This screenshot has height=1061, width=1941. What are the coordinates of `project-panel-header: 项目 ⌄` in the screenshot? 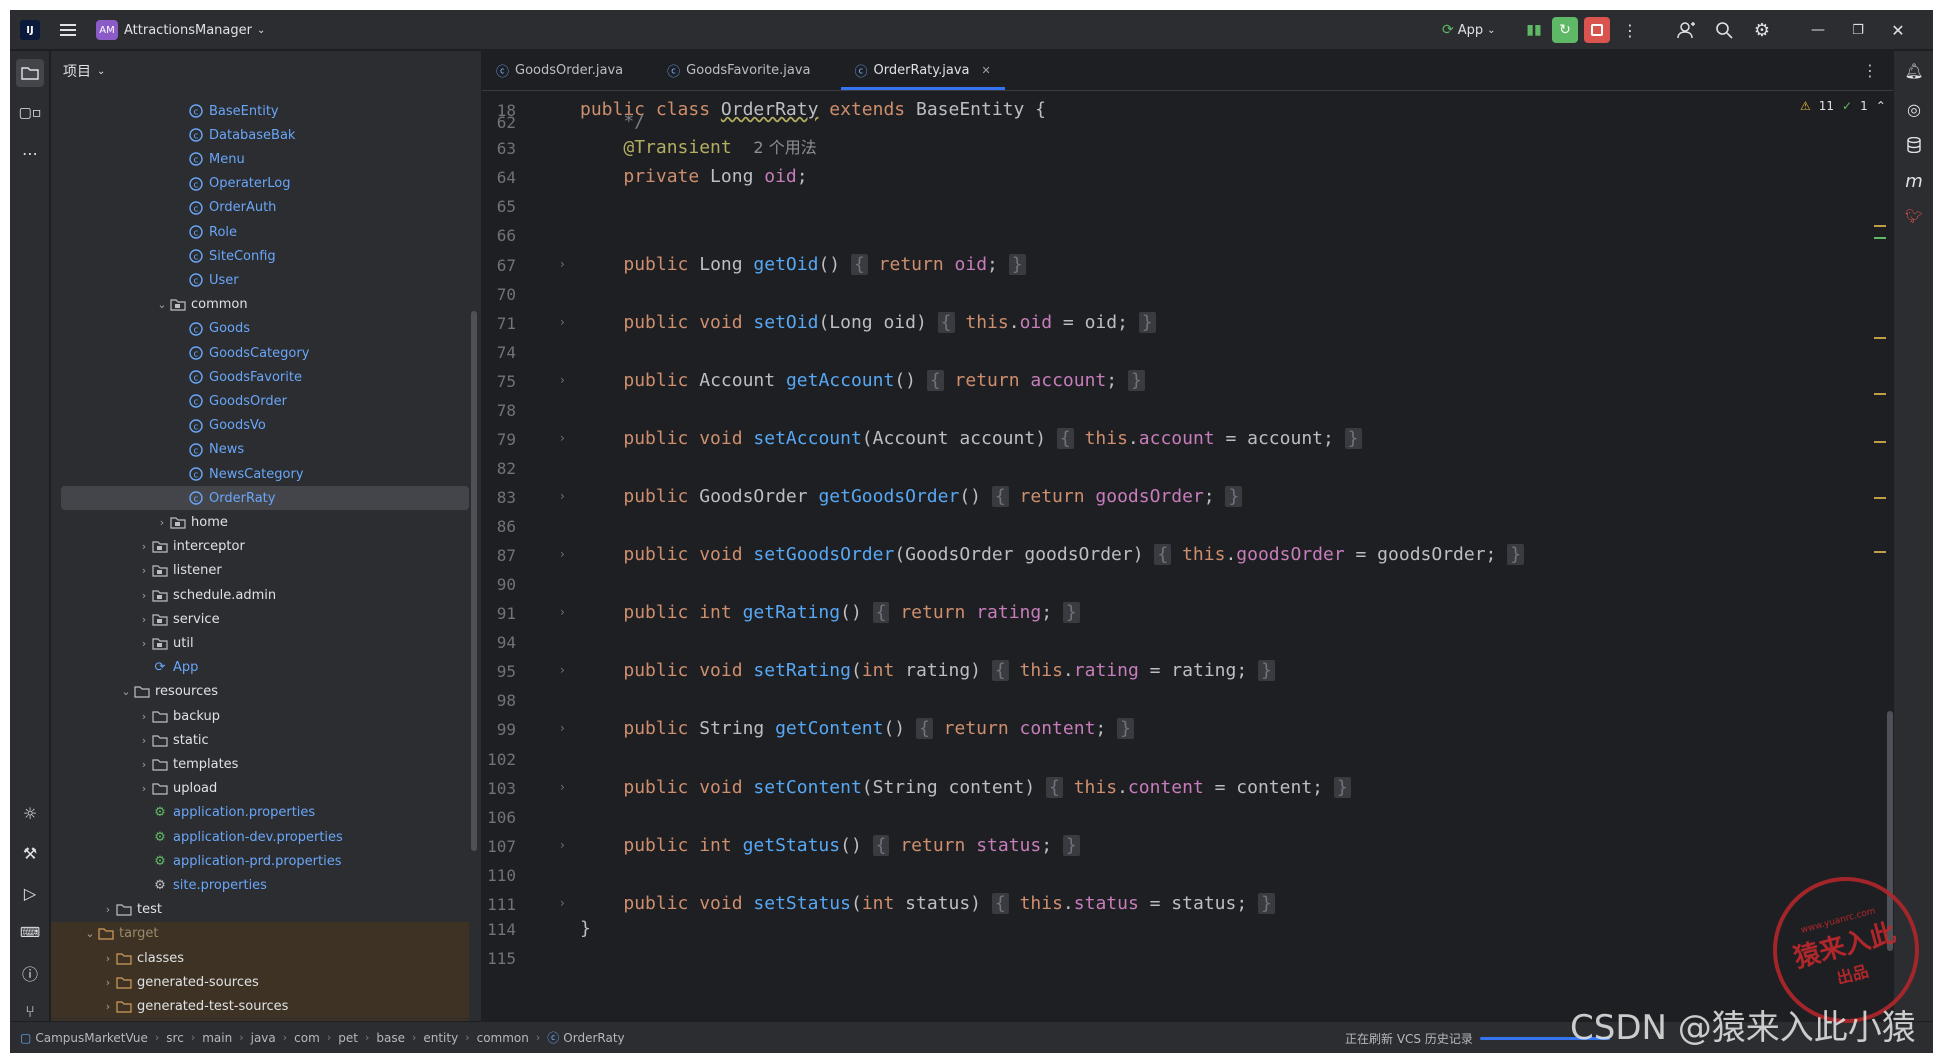 It's located at (266, 71).